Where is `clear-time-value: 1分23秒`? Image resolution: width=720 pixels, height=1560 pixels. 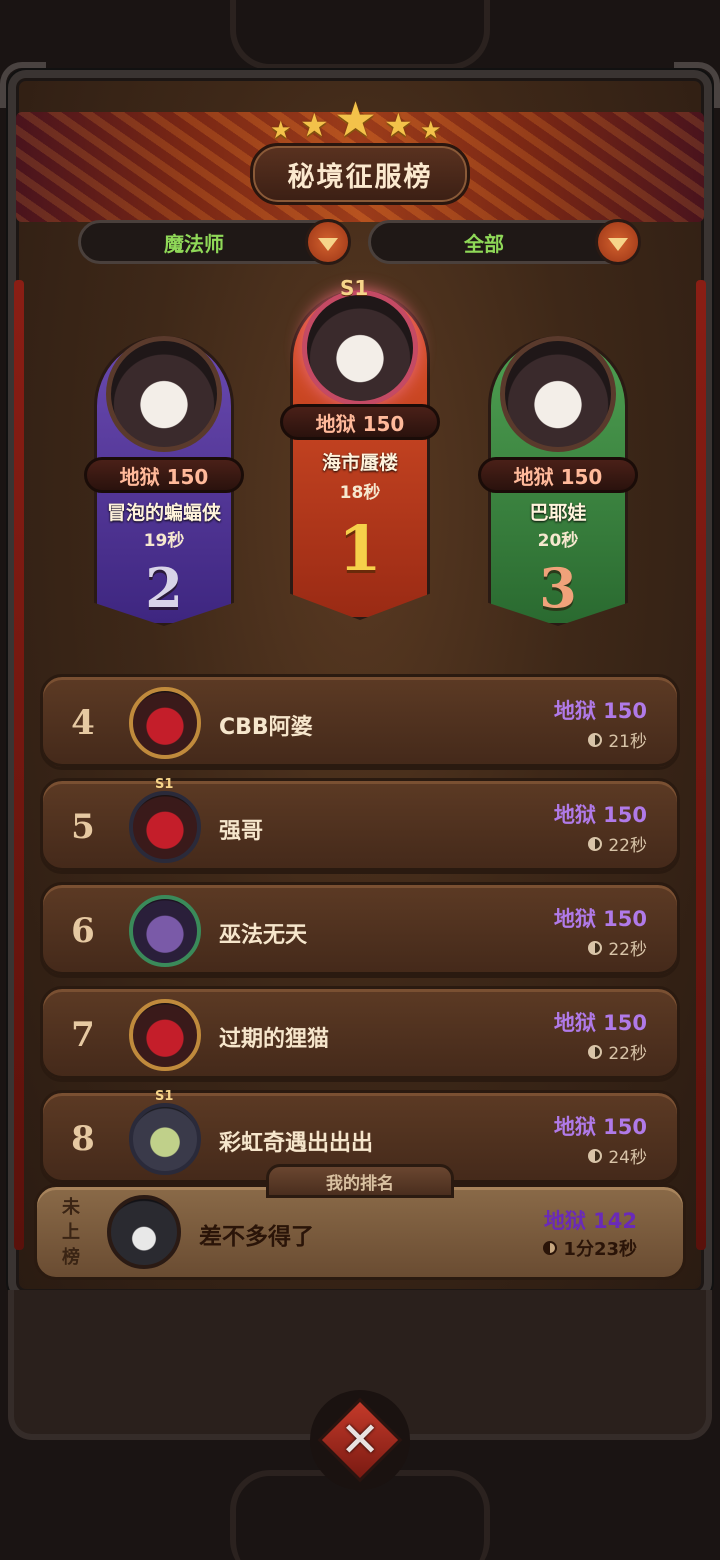
clear-time-value: 1分23秒 is located at coordinates (600, 1249).